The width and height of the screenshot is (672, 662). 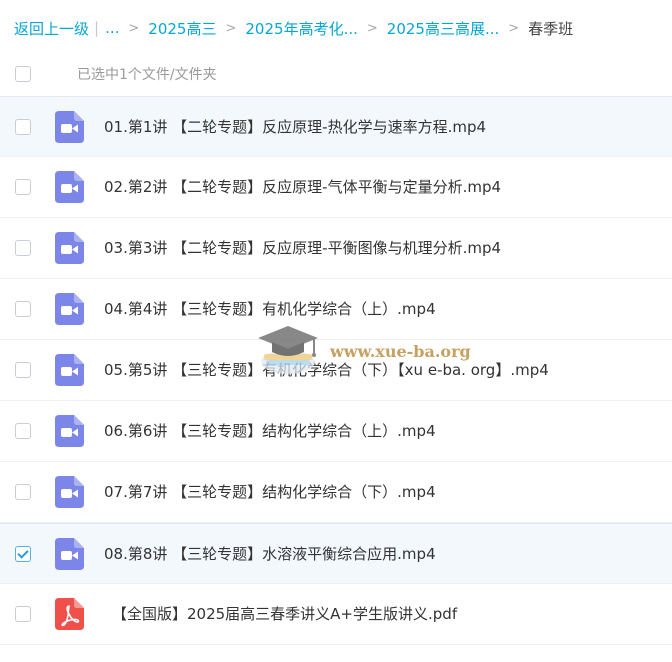 I want to click on file-row: 08.第8讲 【三轮专题】水溶液平衡综合应用.mp4, so click(x=336, y=553).